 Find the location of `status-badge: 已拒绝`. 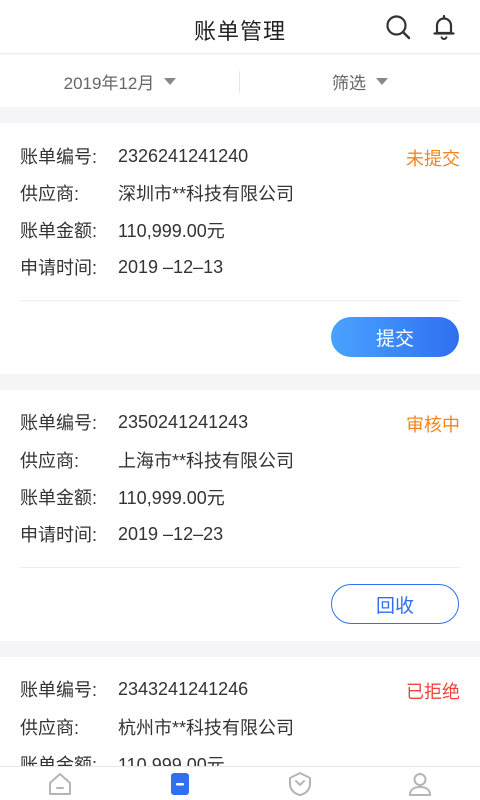

status-badge: 已拒绝 is located at coordinates (433, 692).